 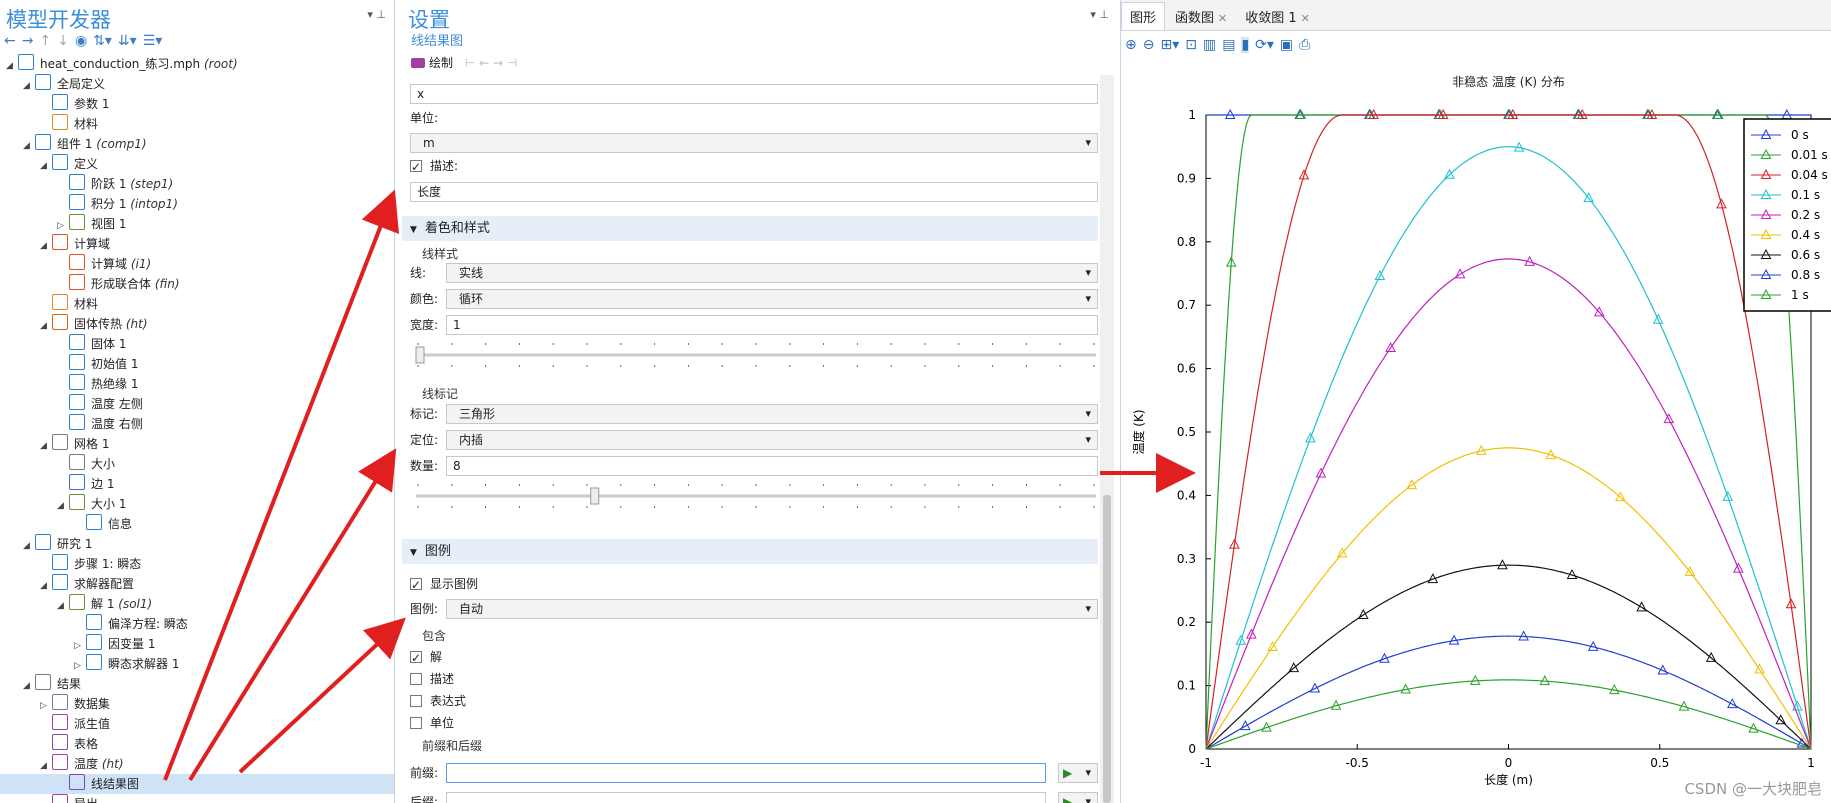 I want to click on tree-node: 大小, so click(x=197, y=464).